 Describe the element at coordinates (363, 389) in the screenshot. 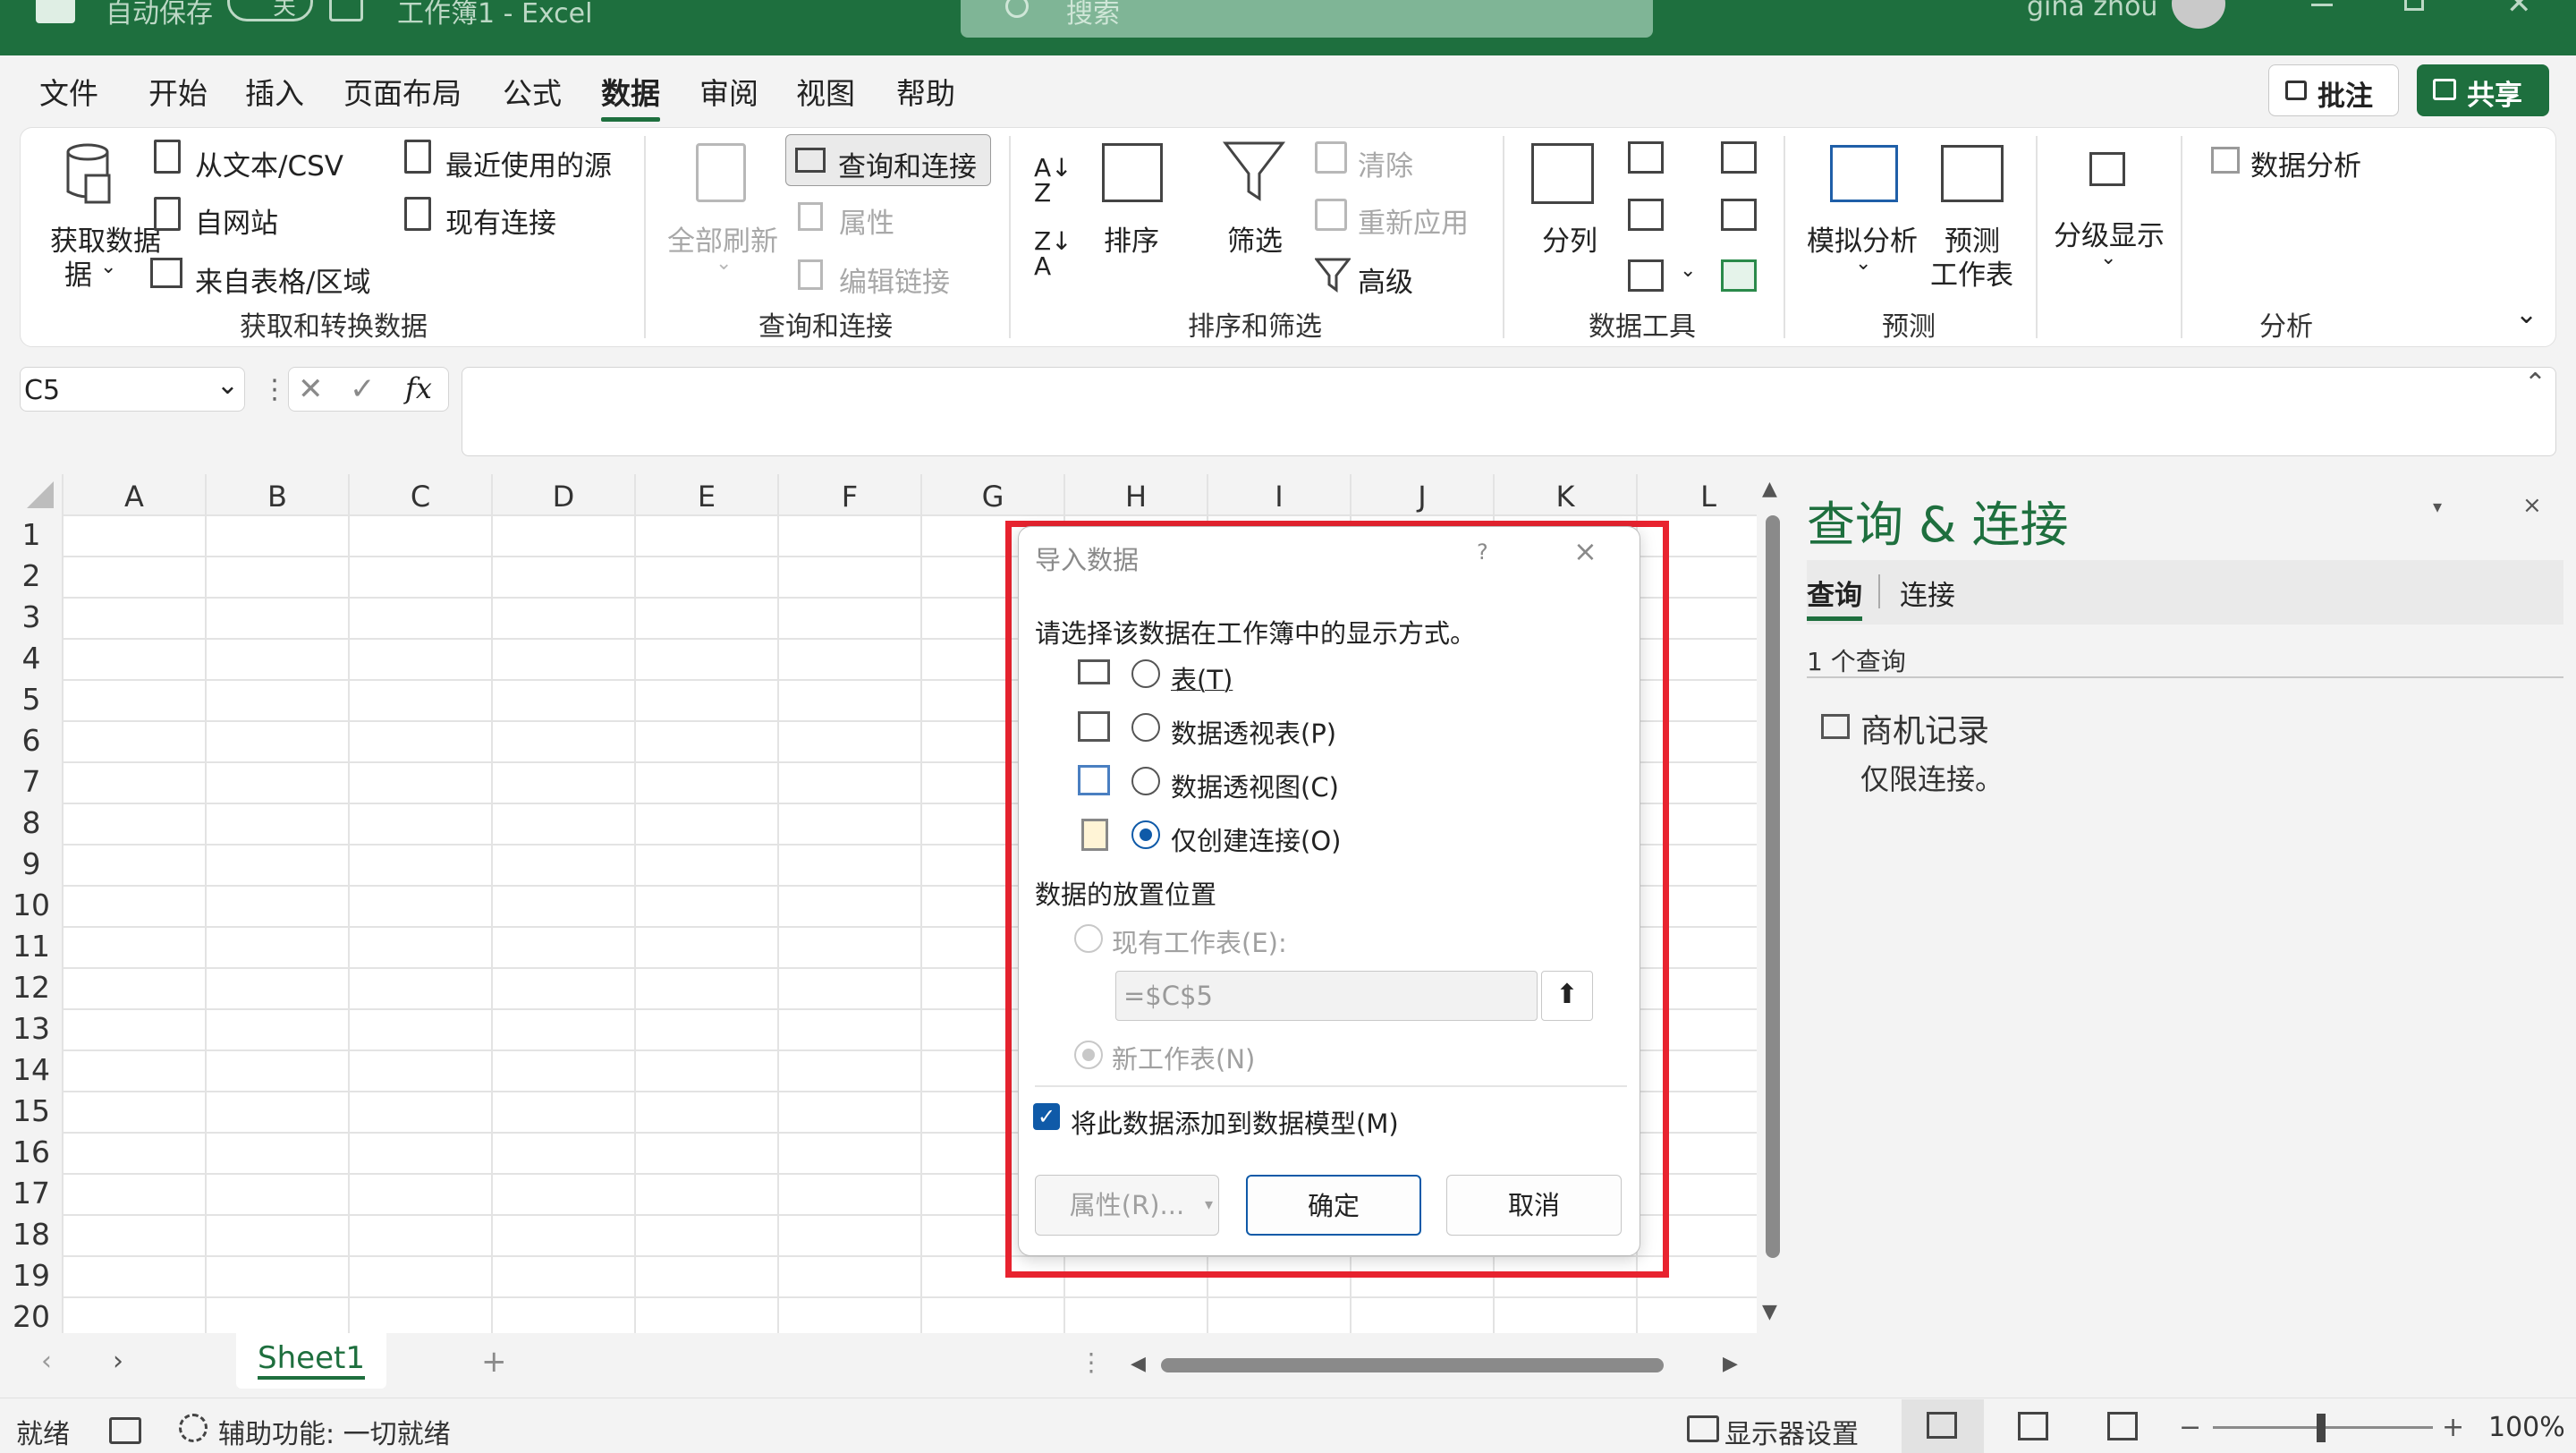

I see `confirm-entry-icon: ✓` at that location.